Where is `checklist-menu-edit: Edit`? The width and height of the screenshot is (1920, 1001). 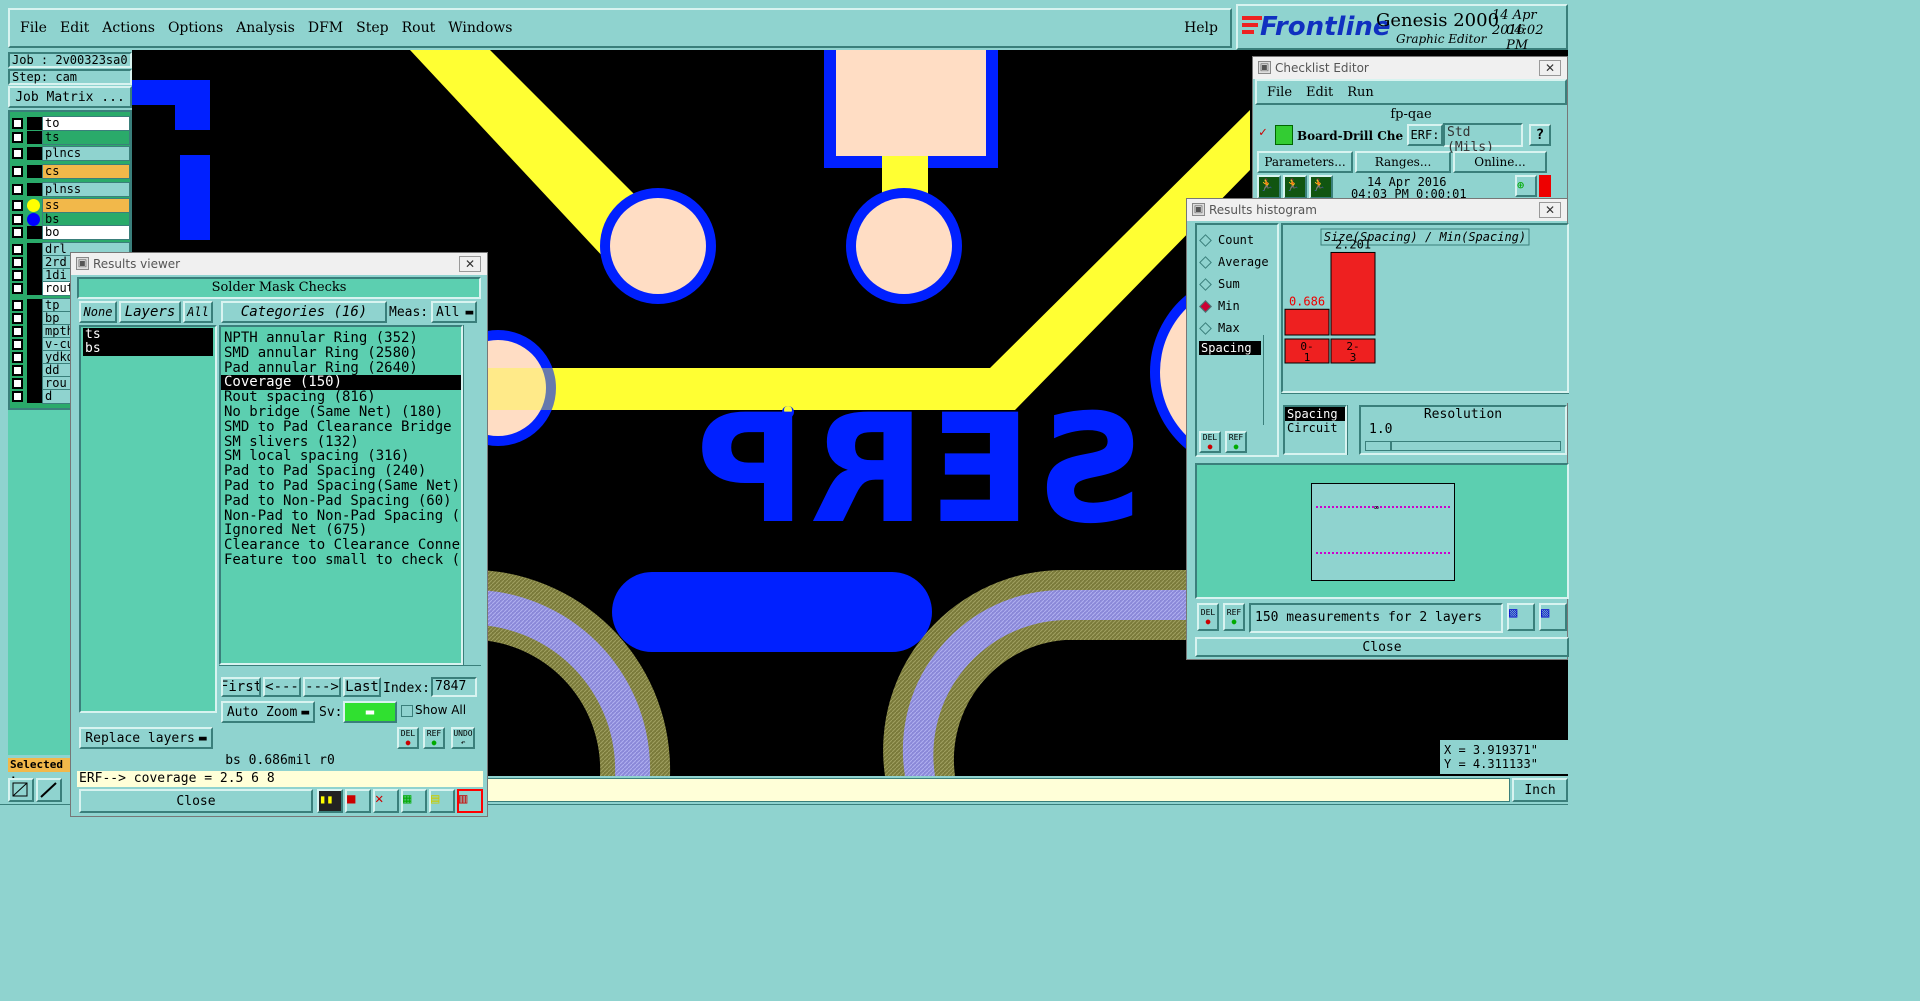 checklist-menu-edit: Edit is located at coordinates (1319, 92).